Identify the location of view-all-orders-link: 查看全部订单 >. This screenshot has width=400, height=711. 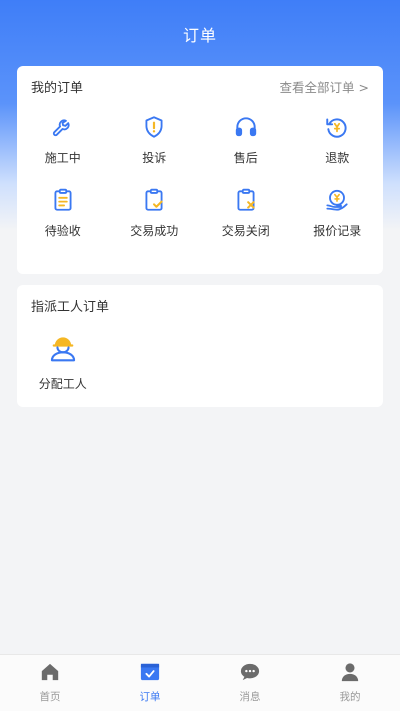
(324, 86).